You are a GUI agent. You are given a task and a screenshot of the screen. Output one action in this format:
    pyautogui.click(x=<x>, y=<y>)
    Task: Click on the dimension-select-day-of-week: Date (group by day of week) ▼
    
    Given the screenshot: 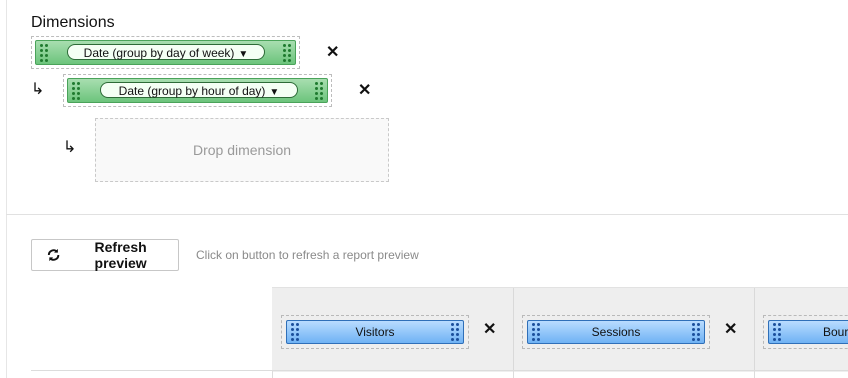 What is the action you would take?
    pyautogui.click(x=166, y=52)
    